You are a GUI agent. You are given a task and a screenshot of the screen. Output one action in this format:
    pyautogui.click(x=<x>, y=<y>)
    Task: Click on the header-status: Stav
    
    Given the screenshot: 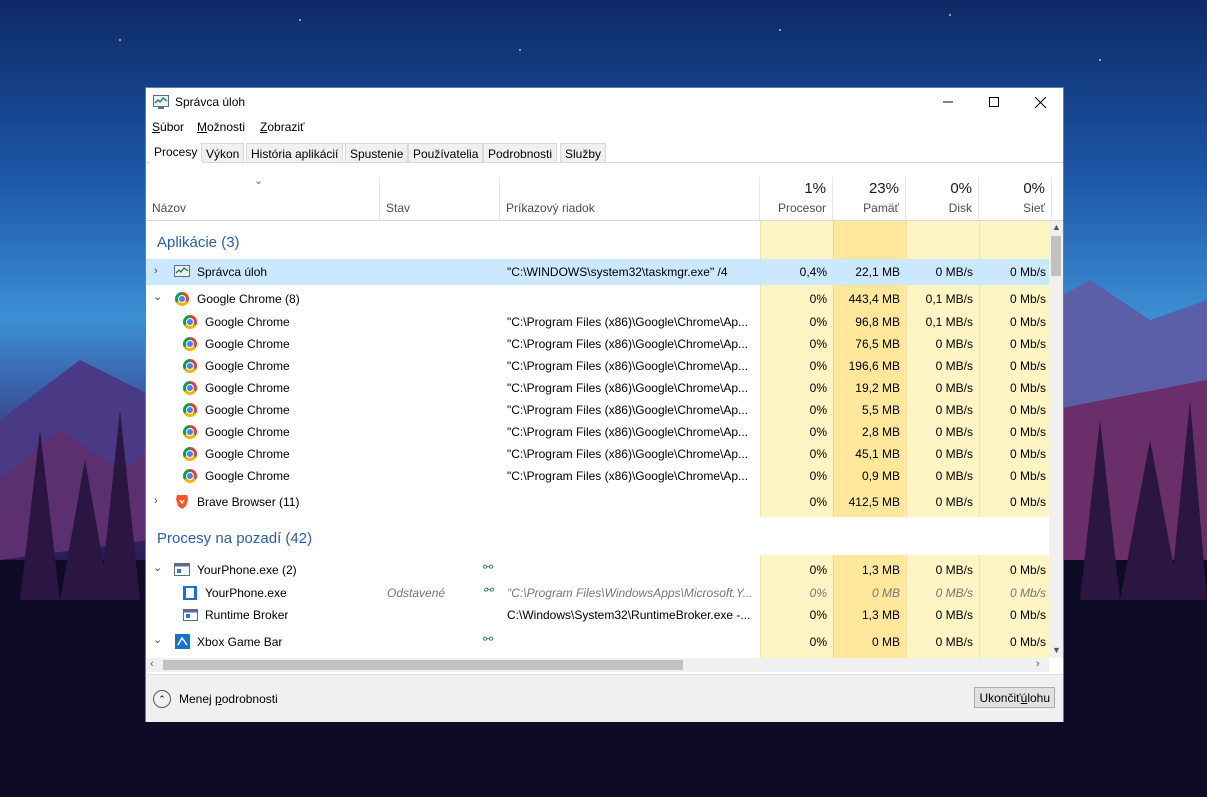 What is the action you would take?
    pyautogui.click(x=440, y=198)
    